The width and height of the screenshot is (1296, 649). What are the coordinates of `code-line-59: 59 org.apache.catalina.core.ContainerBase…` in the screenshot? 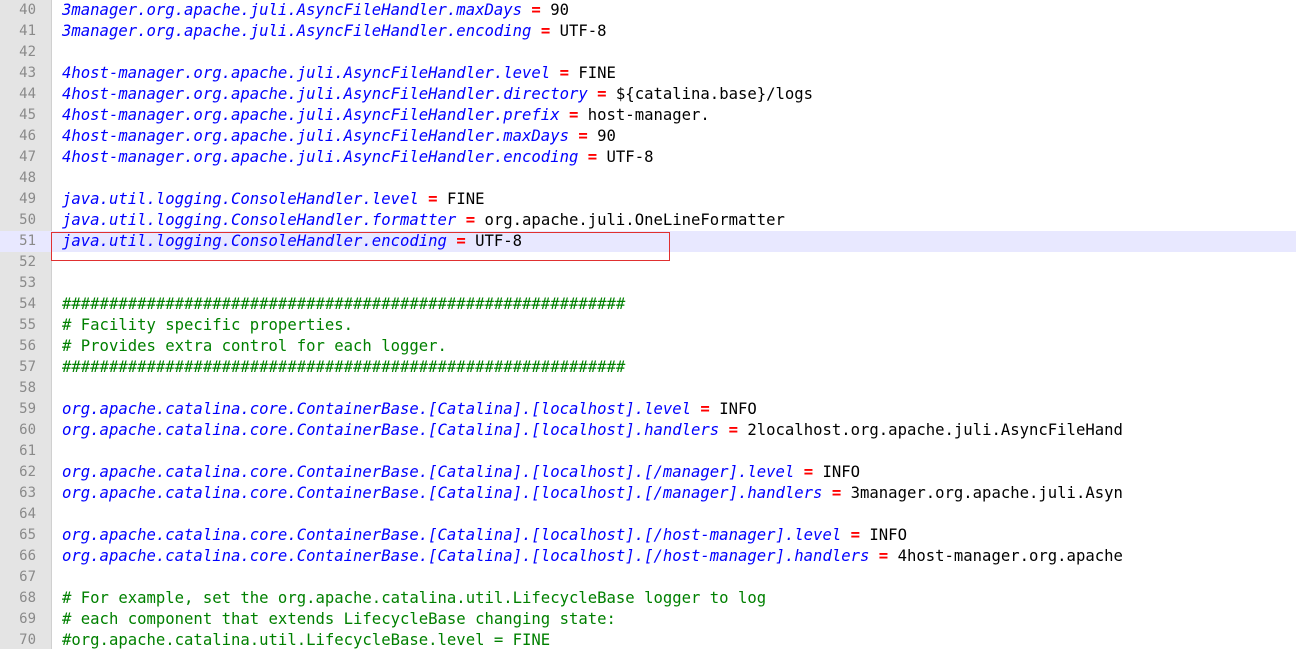 It's located at (648, 409).